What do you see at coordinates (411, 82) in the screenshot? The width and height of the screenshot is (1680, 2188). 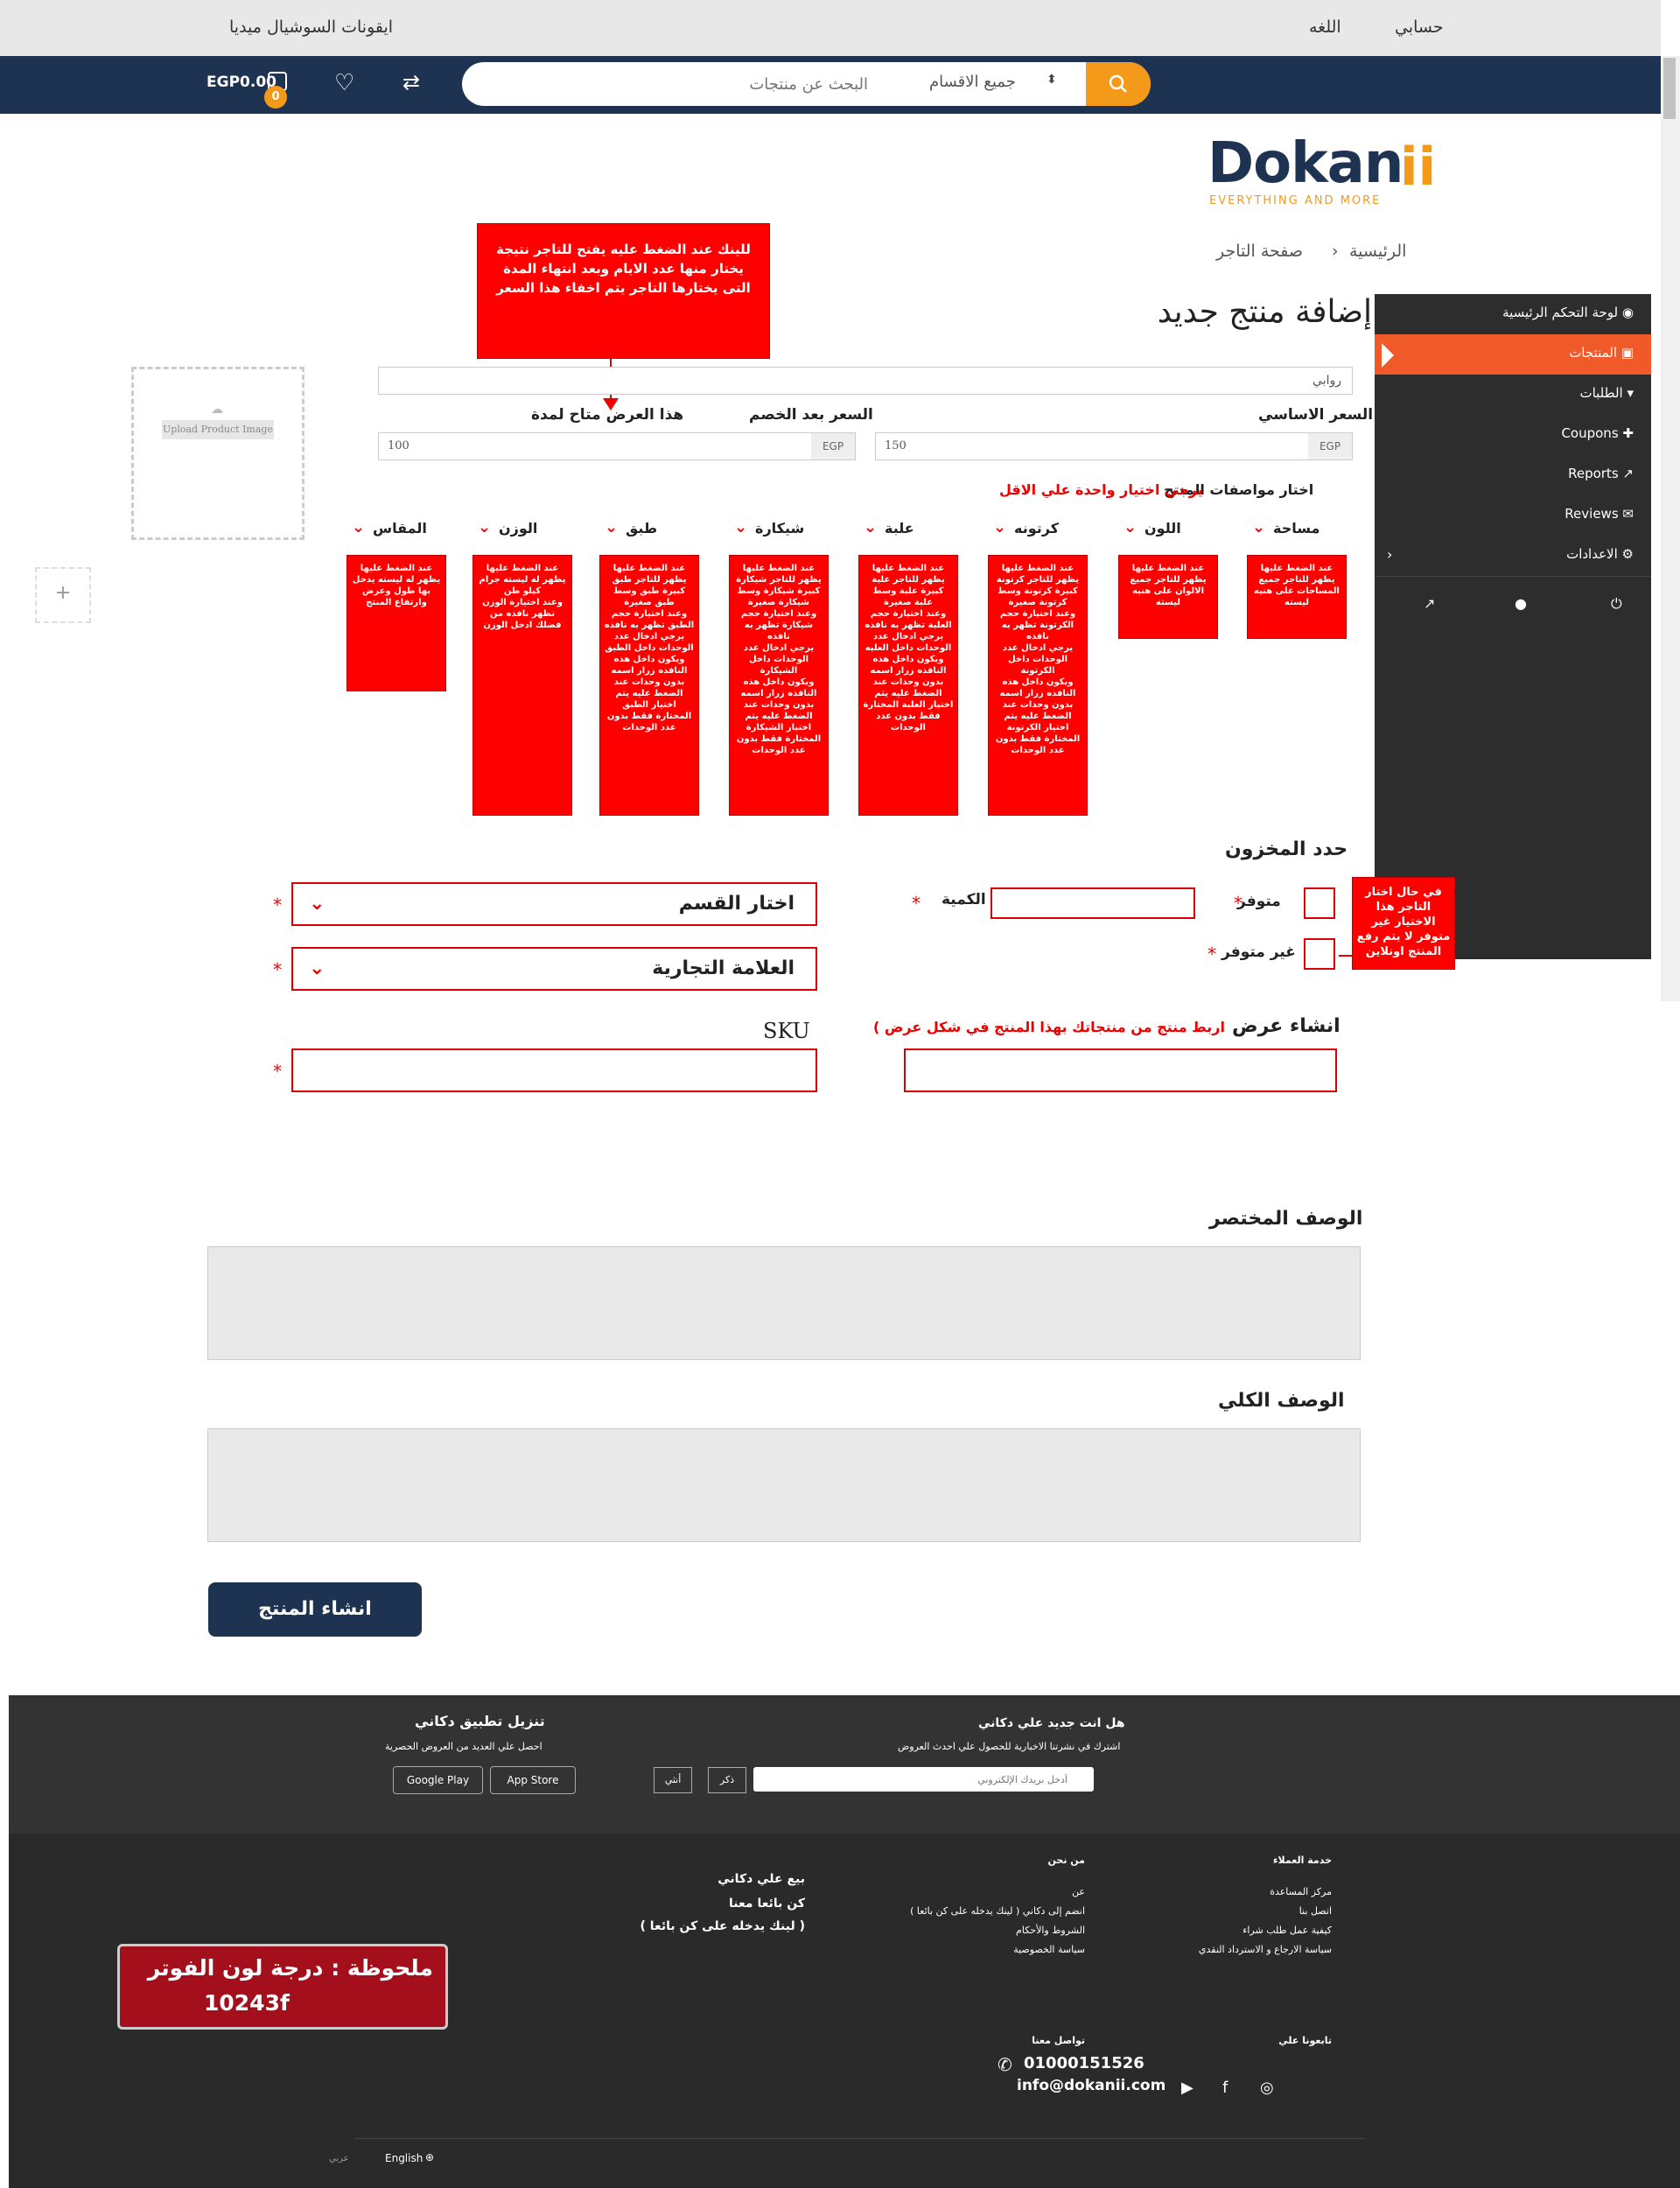 I see `compare-icon: ⇄` at bounding box center [411, 82].